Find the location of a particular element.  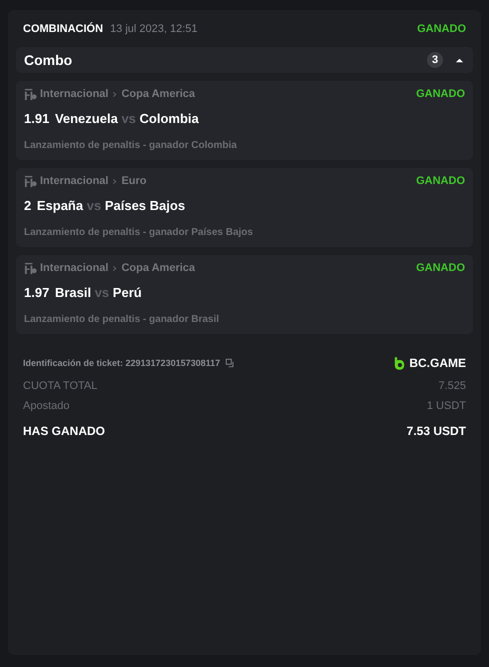

ticket-id: Identificación de ticket: 2291317230157308117 is located at coordinates (121, 363).